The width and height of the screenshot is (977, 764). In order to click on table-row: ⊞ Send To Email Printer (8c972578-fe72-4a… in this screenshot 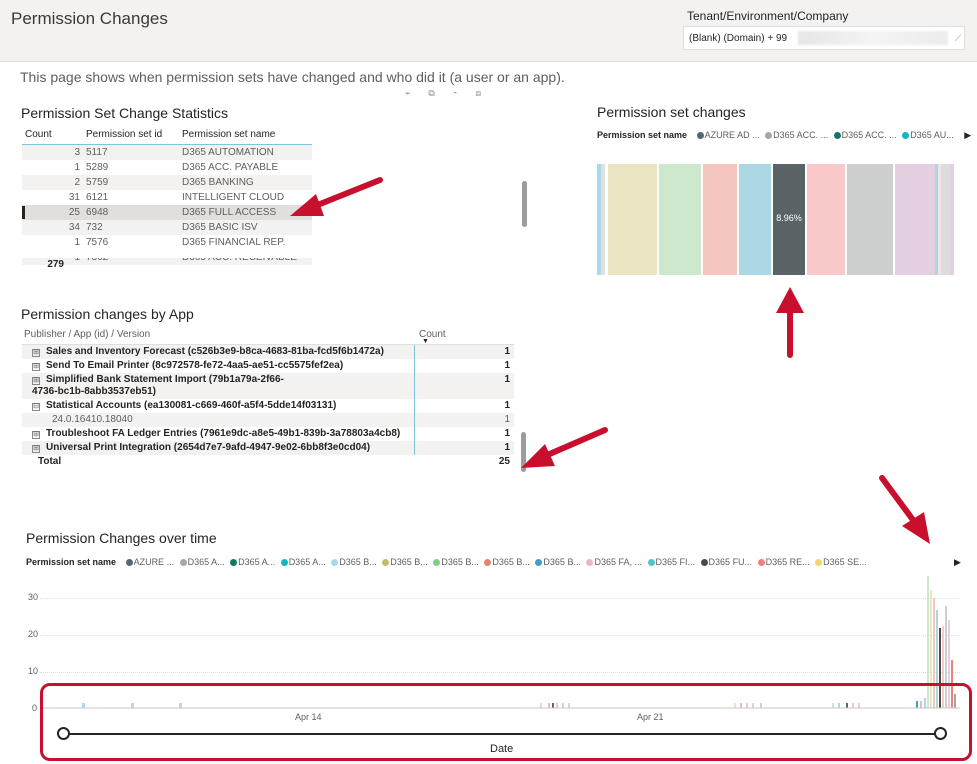, I will do `click(268, 366)`.